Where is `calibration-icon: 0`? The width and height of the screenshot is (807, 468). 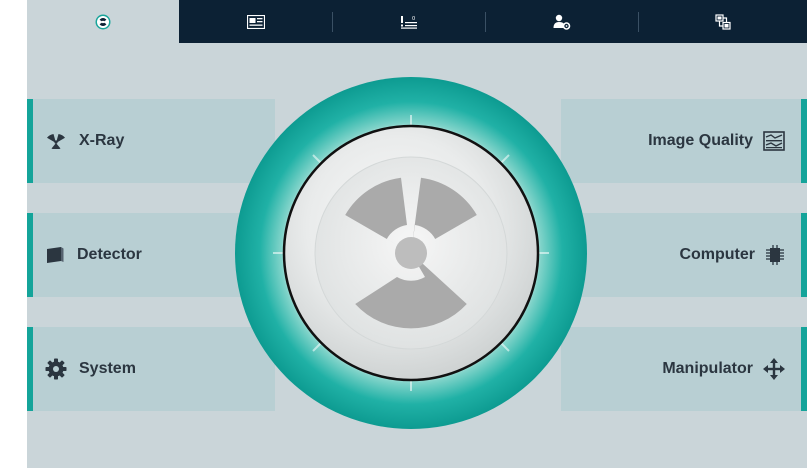 calibration-icon: 0 is located at coordinates (408, 22).